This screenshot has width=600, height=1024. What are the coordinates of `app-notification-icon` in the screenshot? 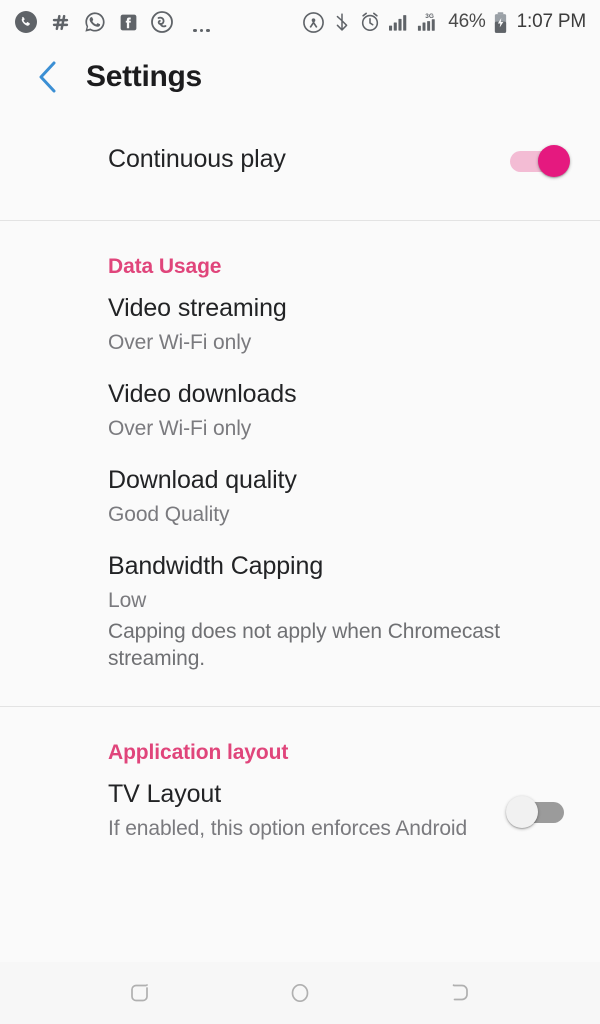 It's located at (162, 22).